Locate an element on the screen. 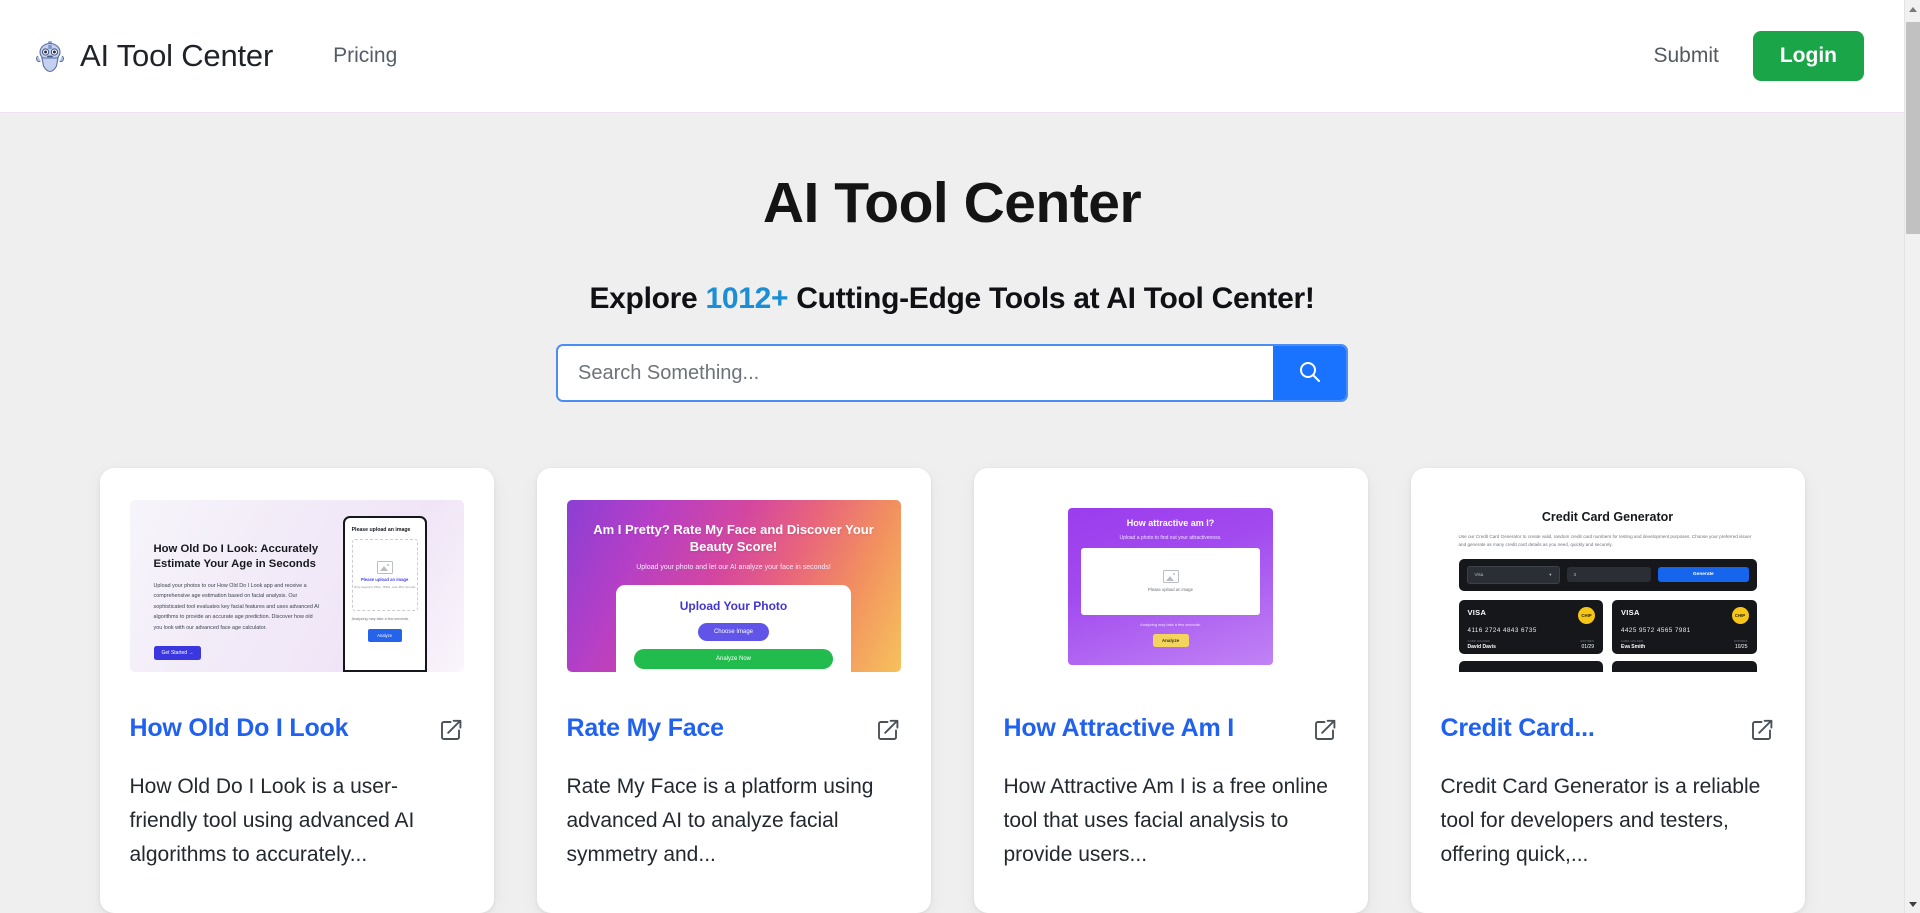  card-title: How Old Do I Look is located at coordinates (239, 728).